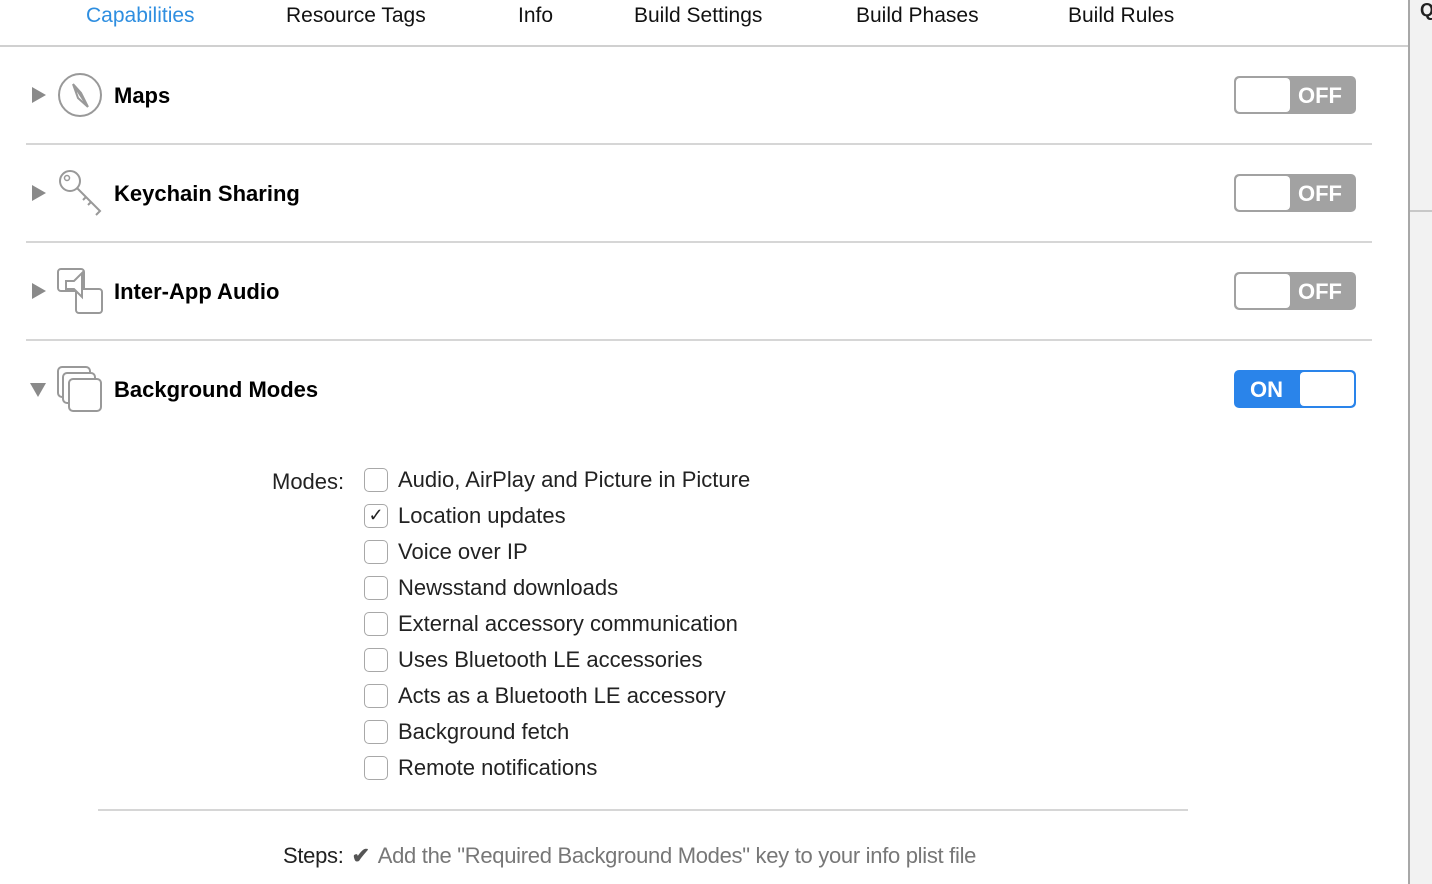 The height and width of the screenshot is (884, 1432). I want to click on background-modes-toggle: ON, so click(1295, 389).